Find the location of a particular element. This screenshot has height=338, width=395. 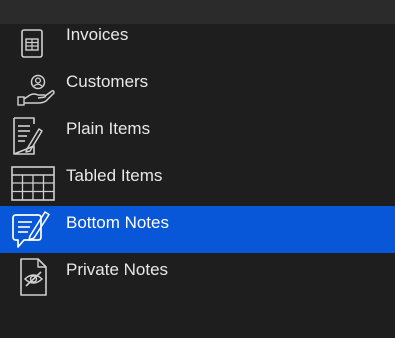

sidebar-item-label: Plain Items is located at coordinates (108, 128).